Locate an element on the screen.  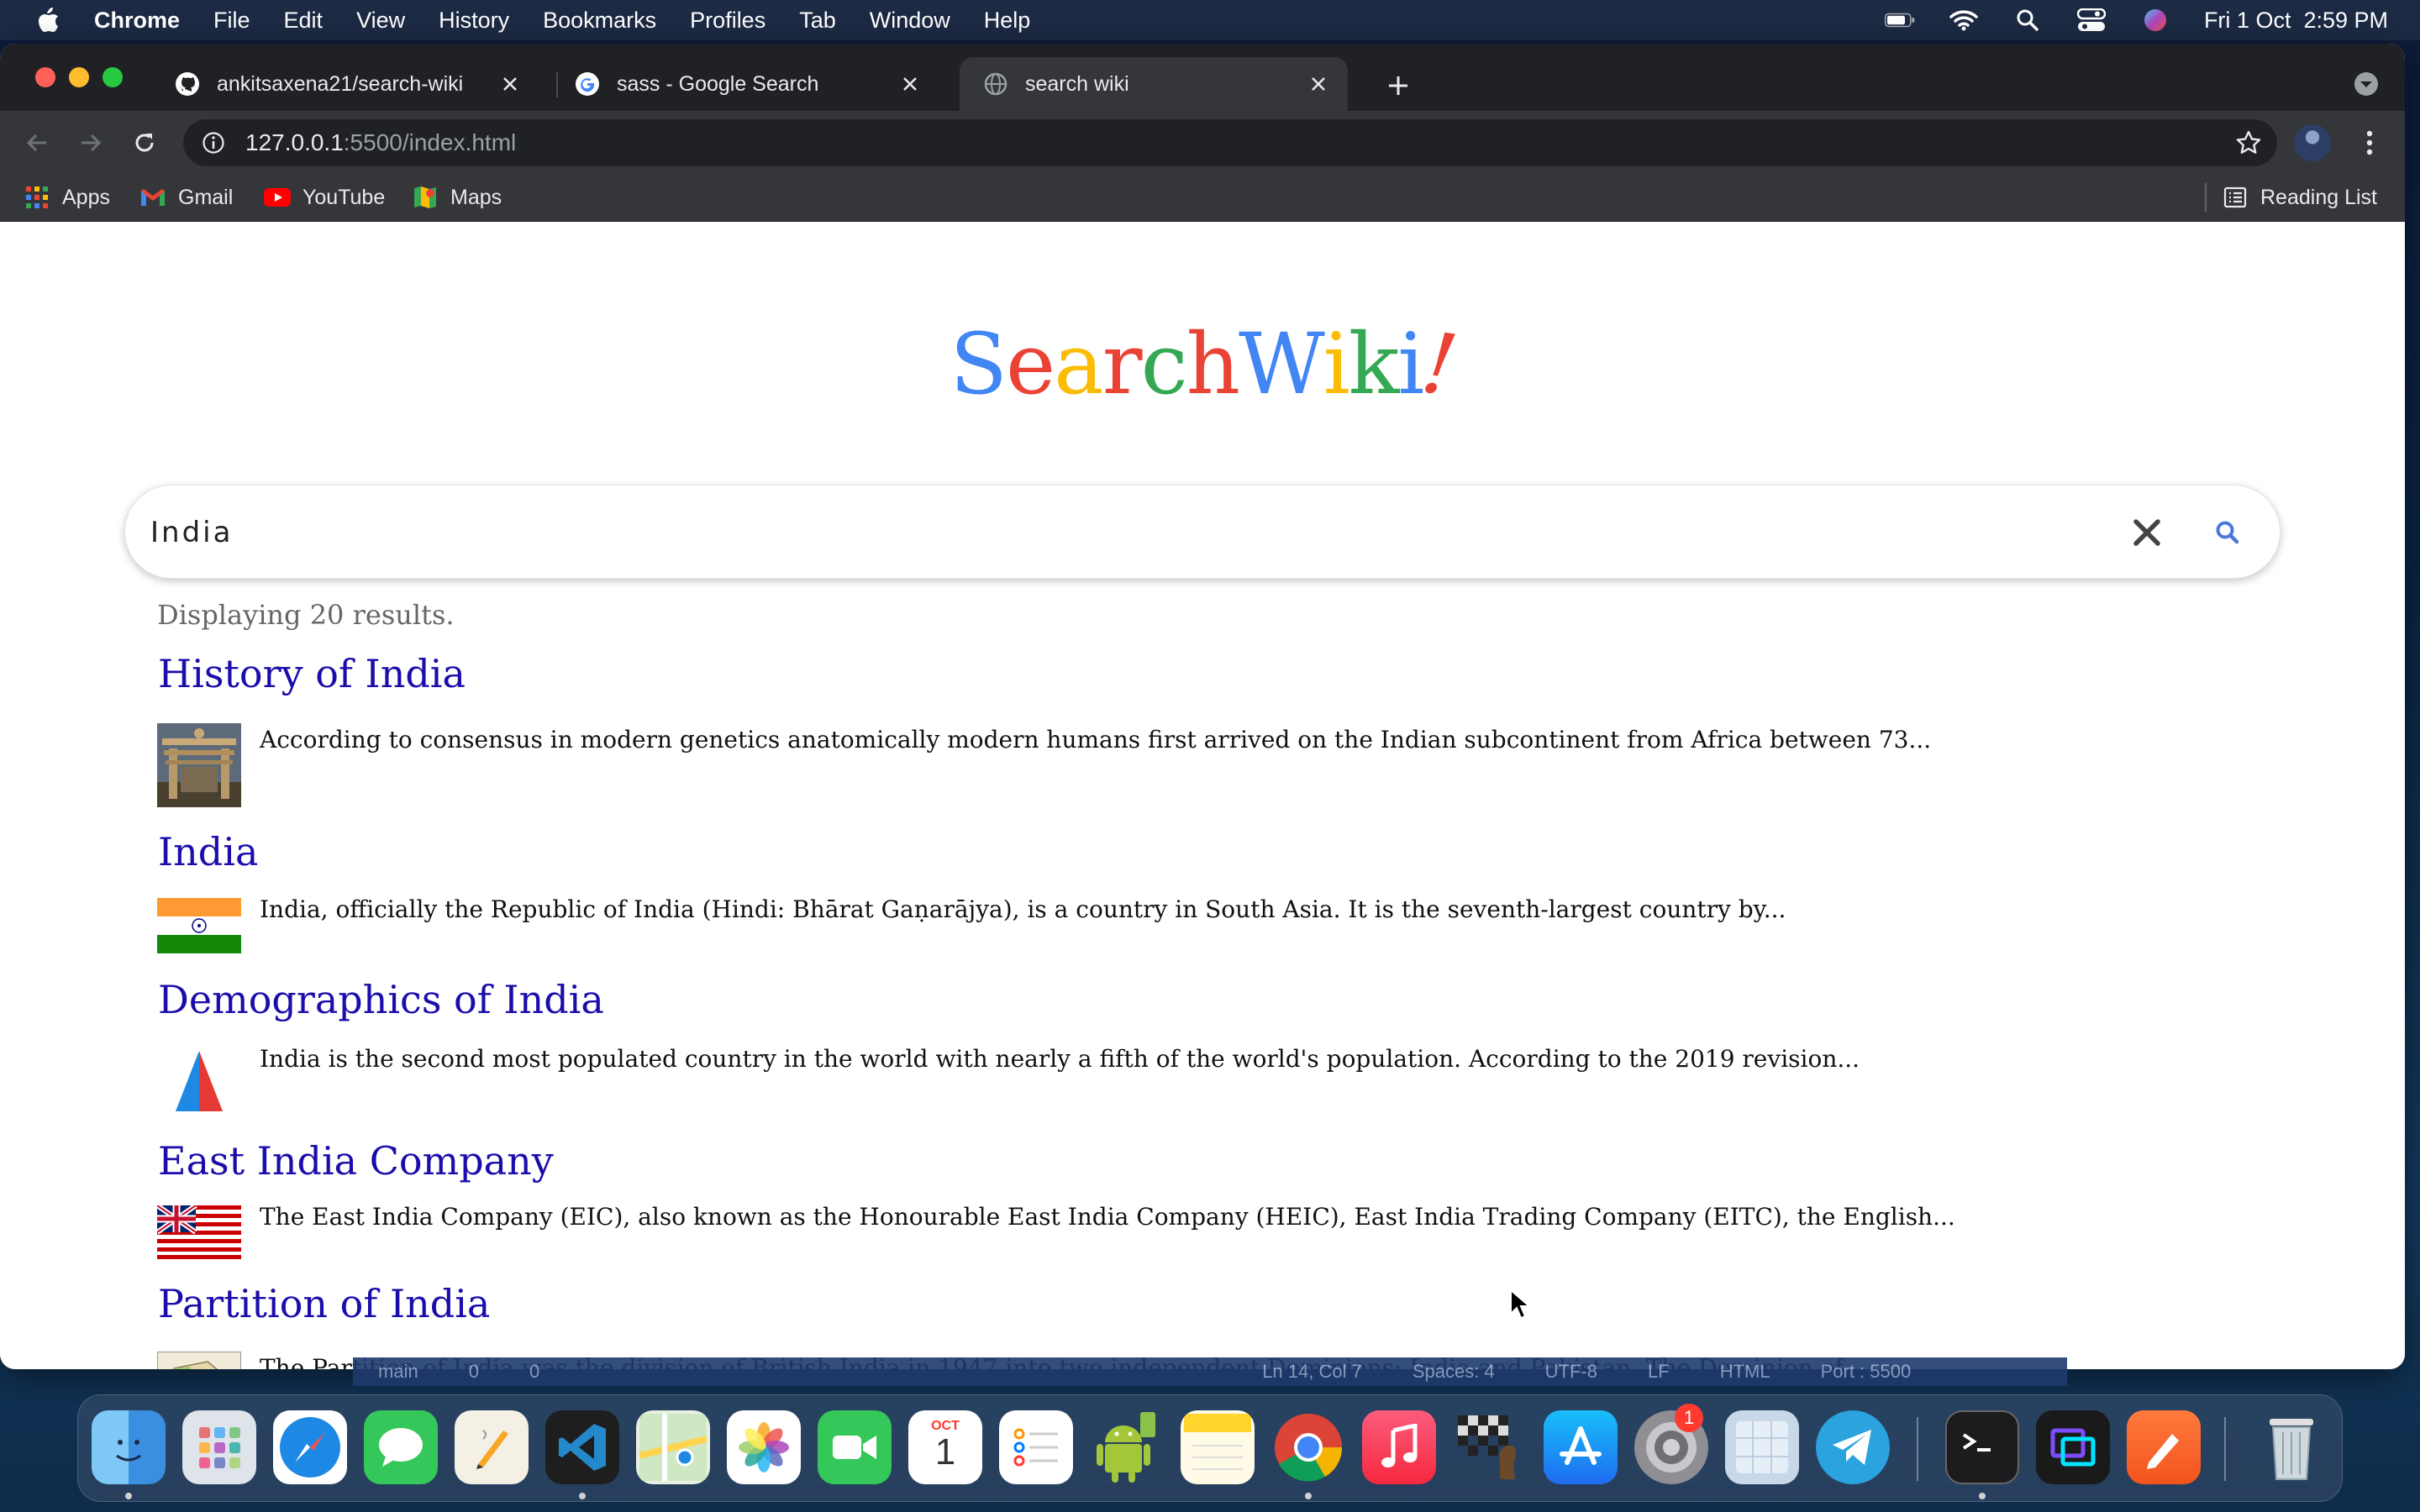
clear-search-icon is located at coordinates (2147, 532).